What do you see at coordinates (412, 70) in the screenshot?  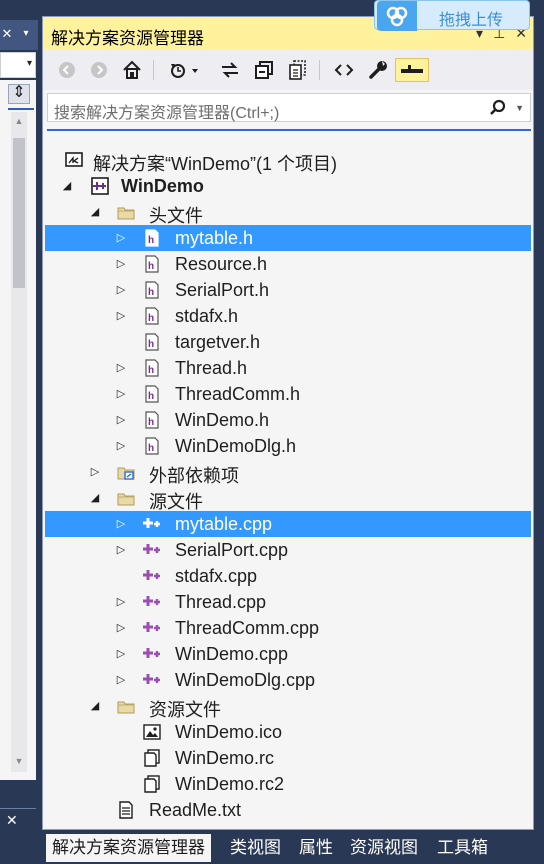 I see `preview-toggle-icon` at bounding box center [412, 70].